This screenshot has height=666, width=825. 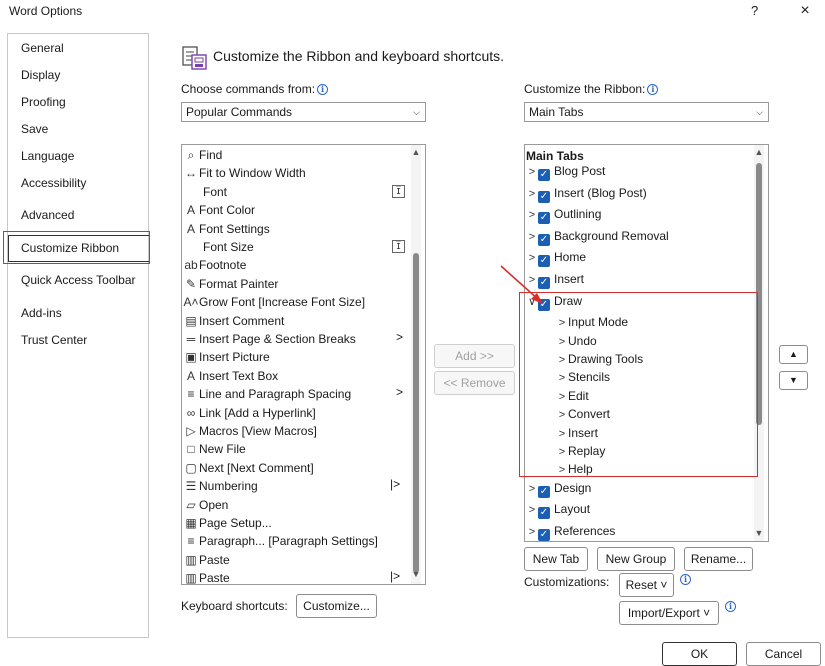 I want to click on nav-item-trust-center: Trust Center, so click(x=54, y=340).